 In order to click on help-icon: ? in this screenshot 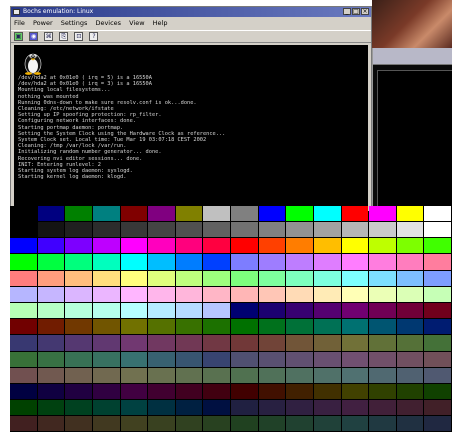, I will do `click(94, 36)`.